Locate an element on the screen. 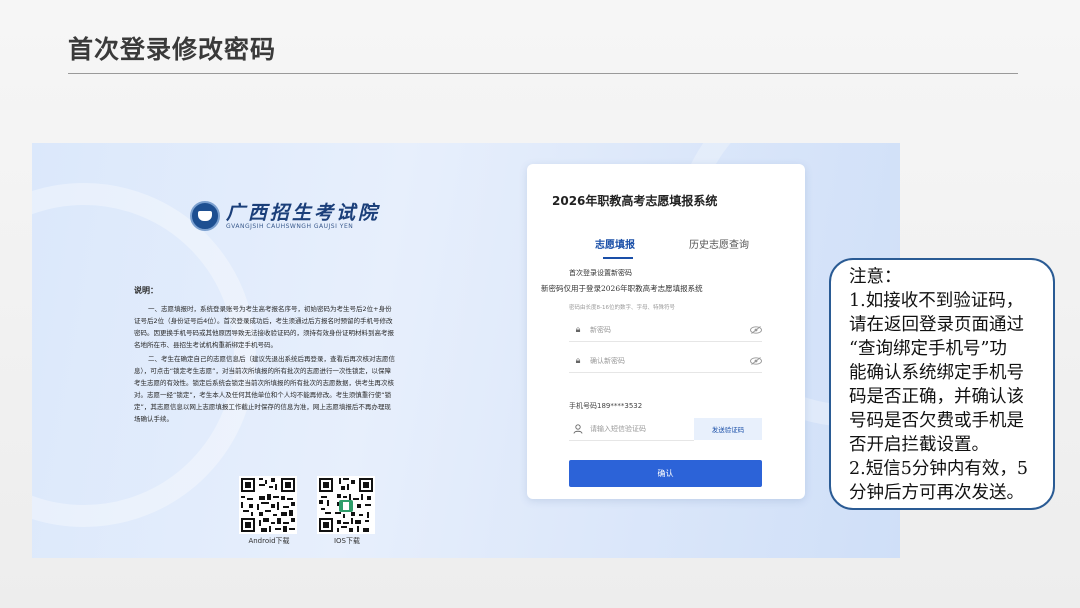  phone-number-display: 手机号码189****3532 is located at coordinates (605, 406).